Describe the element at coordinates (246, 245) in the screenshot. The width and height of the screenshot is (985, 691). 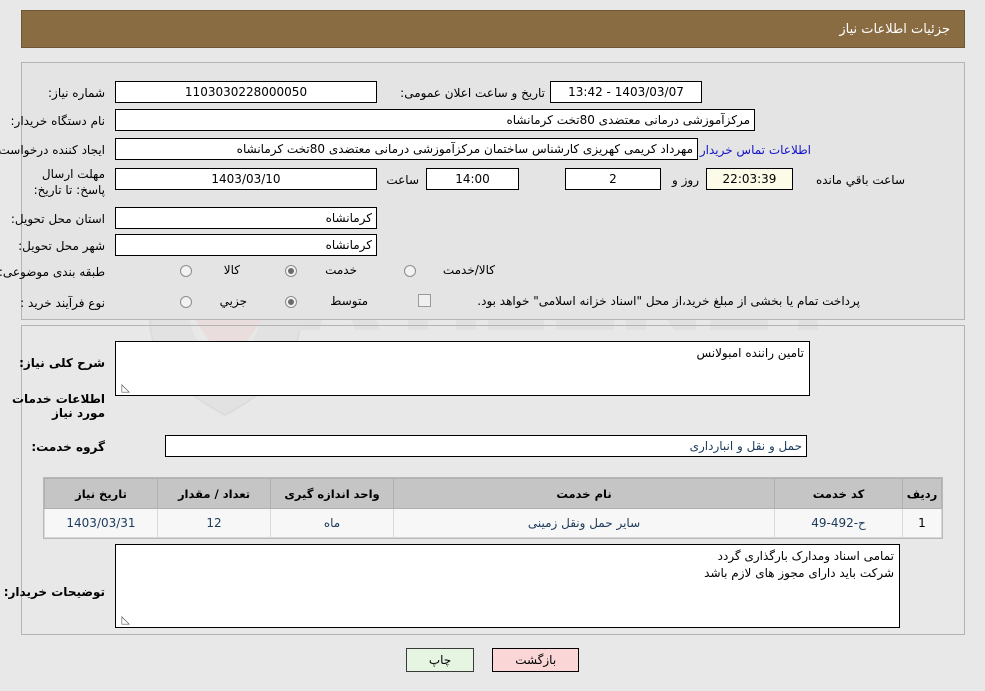
I see `city-value: کرمانشاه` at that location.